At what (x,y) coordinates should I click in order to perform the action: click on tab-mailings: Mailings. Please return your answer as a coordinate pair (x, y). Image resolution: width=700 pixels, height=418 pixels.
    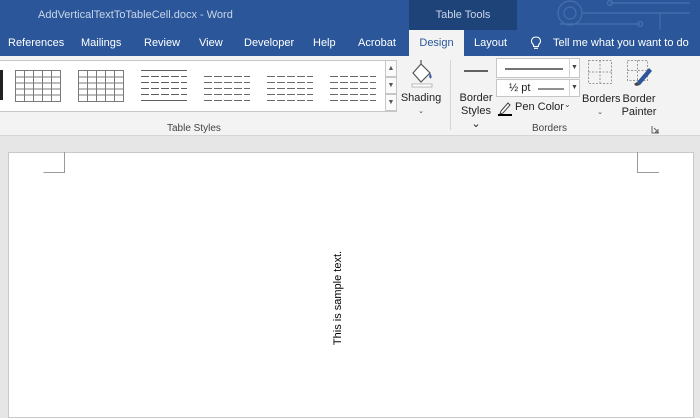
    Looking at the image, I should click on (101, 43).